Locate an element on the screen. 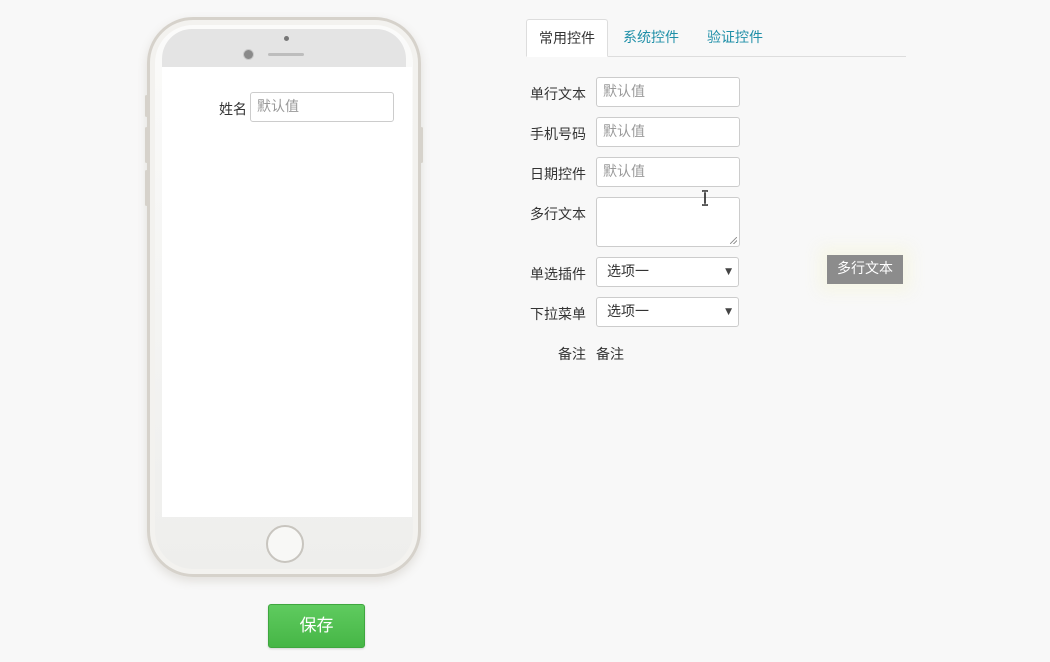 Image resolution: width=1050 pixels, height=662 pixels. save-button: 保存 is located at coordinates (316, 626).